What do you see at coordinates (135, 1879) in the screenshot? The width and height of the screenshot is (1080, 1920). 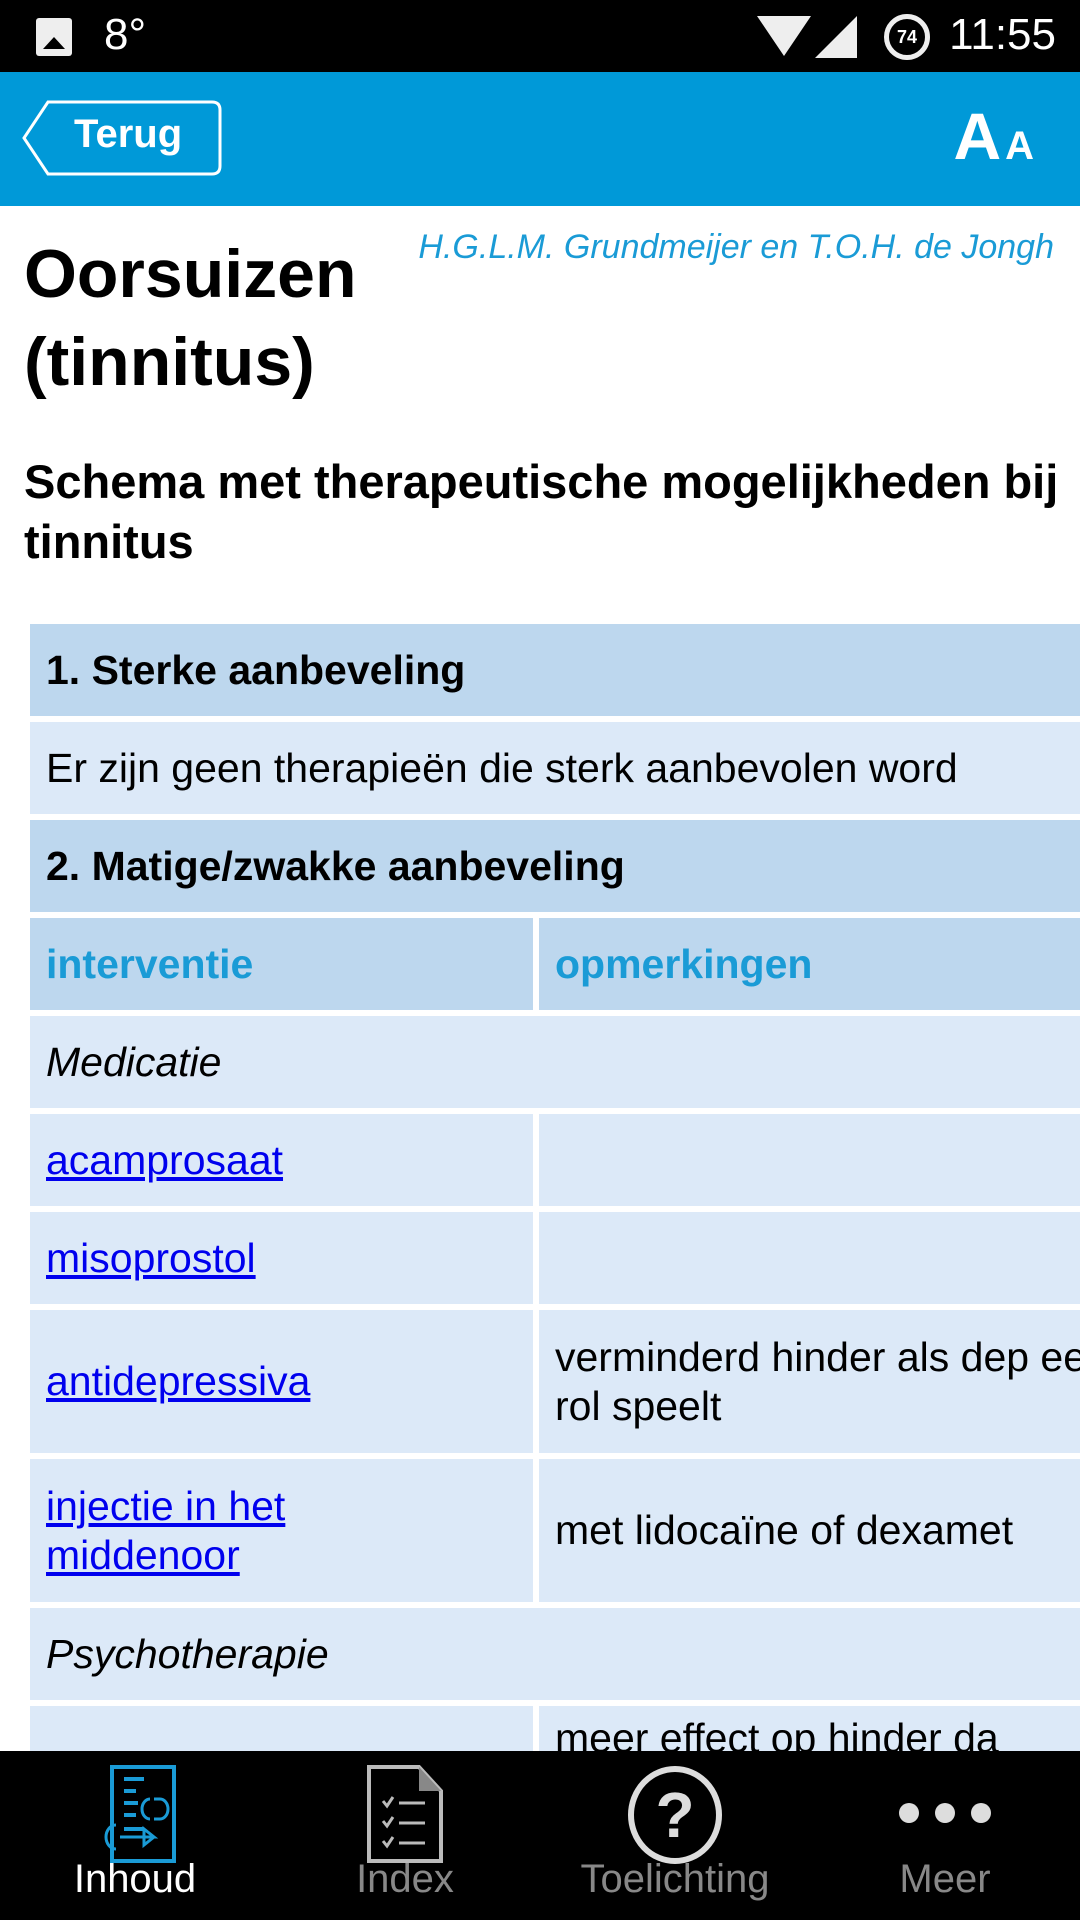 I see `nav-label: Inhoud` at bounding box center [135, 1879].